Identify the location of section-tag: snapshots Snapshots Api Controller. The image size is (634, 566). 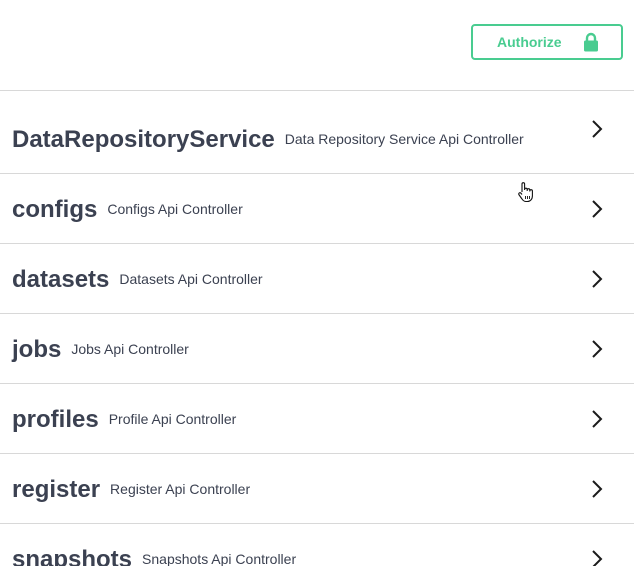
(154, 556).